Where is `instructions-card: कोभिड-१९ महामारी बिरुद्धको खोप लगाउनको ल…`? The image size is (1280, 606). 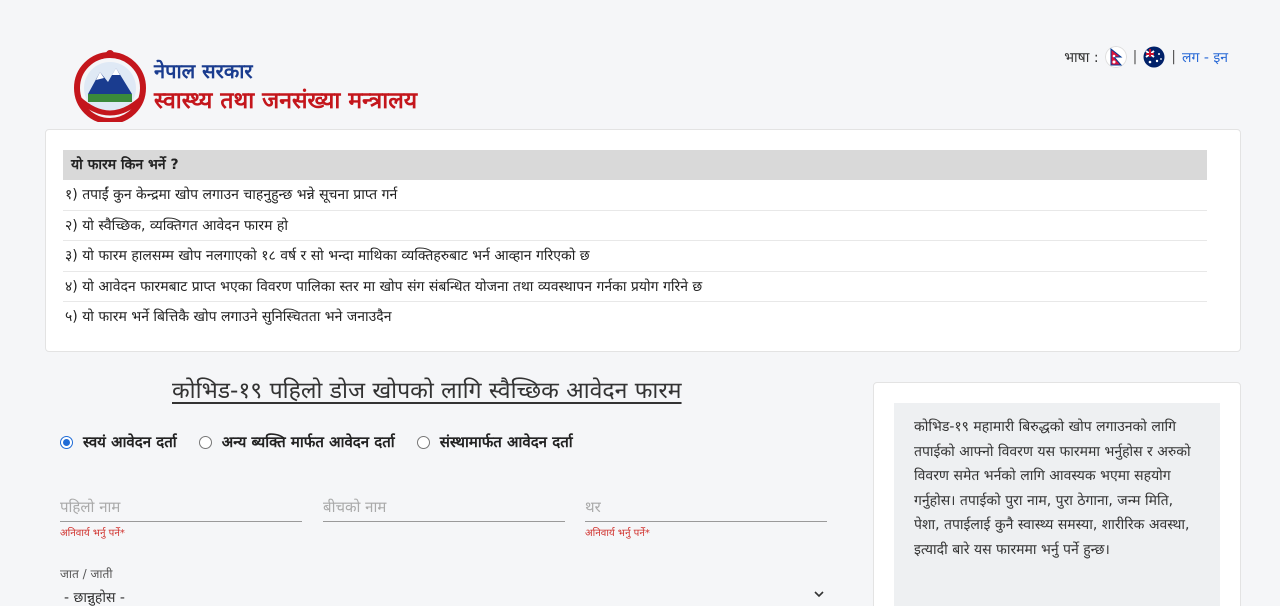
instructions-card: कोभिड-१९ महामारी बिरुद्धको खोप लगाउनको ल… is located at coordinates (1057, 494).